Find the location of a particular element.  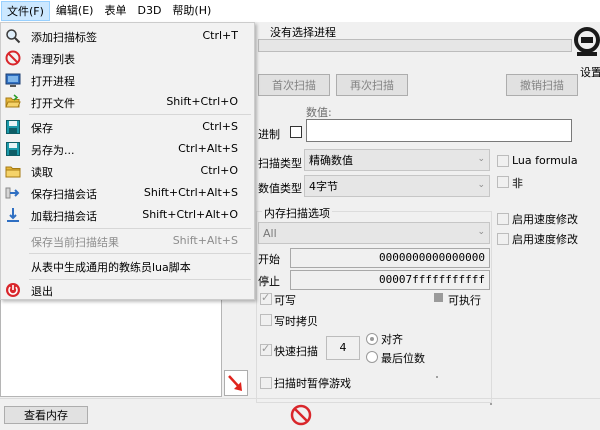

menu-item-shortcut: Ctrl+O is located at coordinates (219, 170).